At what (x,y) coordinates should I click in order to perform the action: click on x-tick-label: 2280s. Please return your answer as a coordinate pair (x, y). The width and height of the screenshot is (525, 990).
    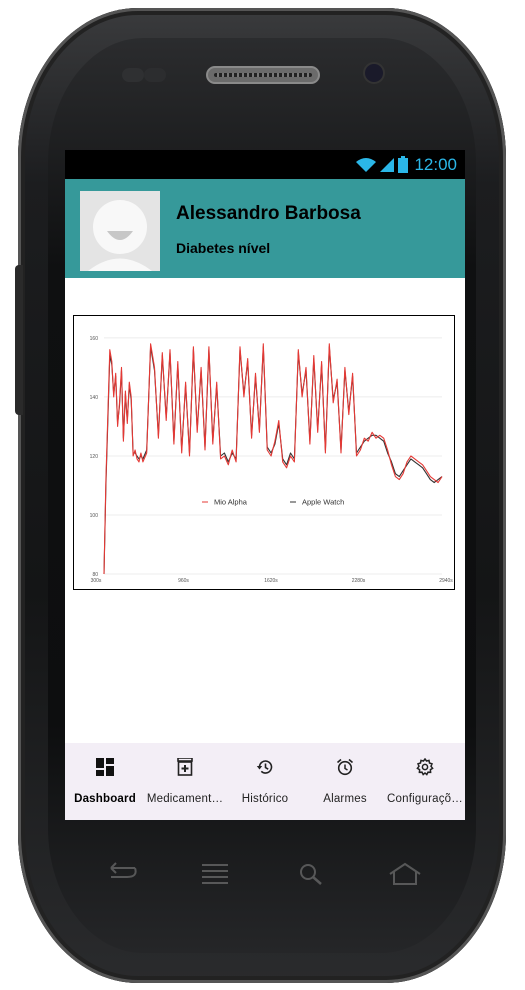
    Looking at the image, I should click on (359, 581).